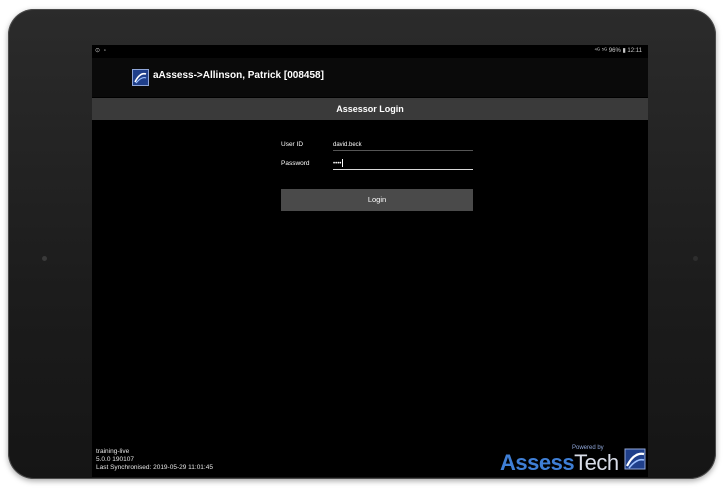 The width and height of the screenshot is (724, 491). What do you see at coordinates (115, 459) in the screenshot?
I see `version-label: 5.0.0 190107` at bounding box center [115, 459].